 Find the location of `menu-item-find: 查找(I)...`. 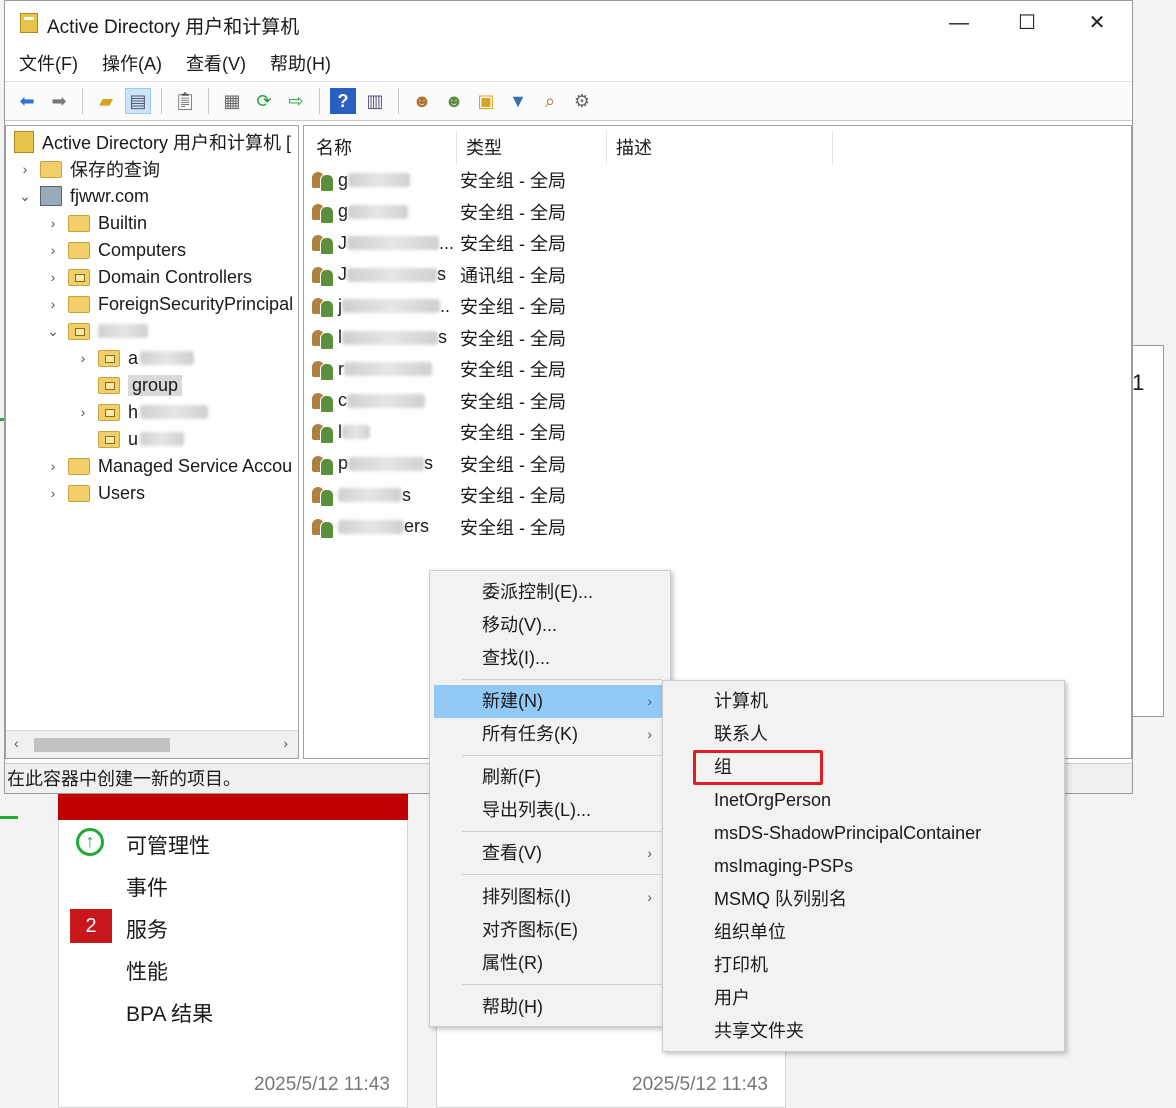

menu-item-find: 查找(I)... is located at coordinates (550, 658).